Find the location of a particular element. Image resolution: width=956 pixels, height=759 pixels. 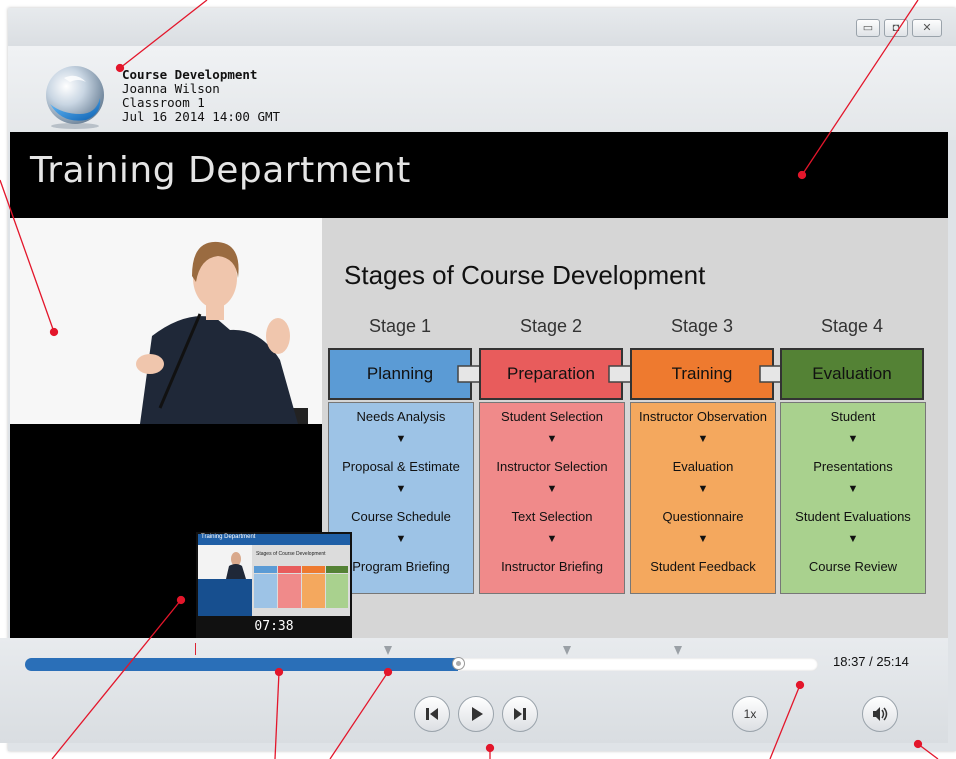

thumbnail-time: 07:38 is located at coordinates (274, 626).